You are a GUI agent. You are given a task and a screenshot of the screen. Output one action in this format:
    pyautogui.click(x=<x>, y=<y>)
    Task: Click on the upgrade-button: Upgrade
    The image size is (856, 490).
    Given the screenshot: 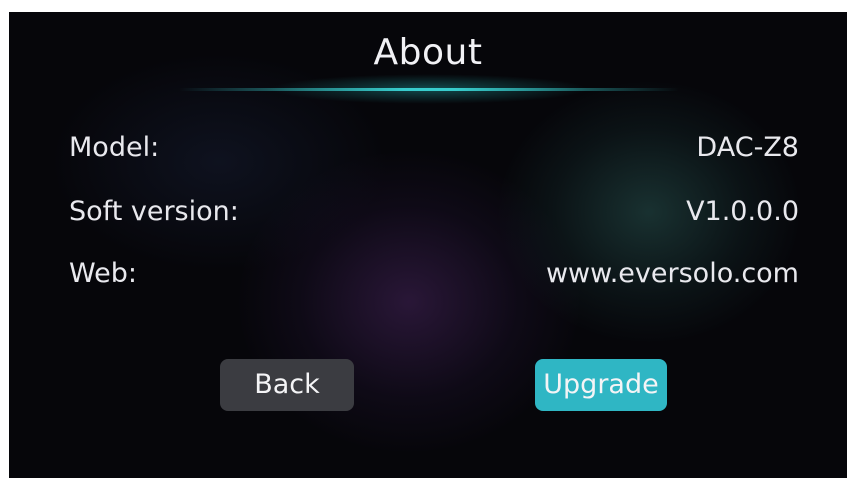 What is the action you would take?
    pyautogui.click(x=601, y=385)
    